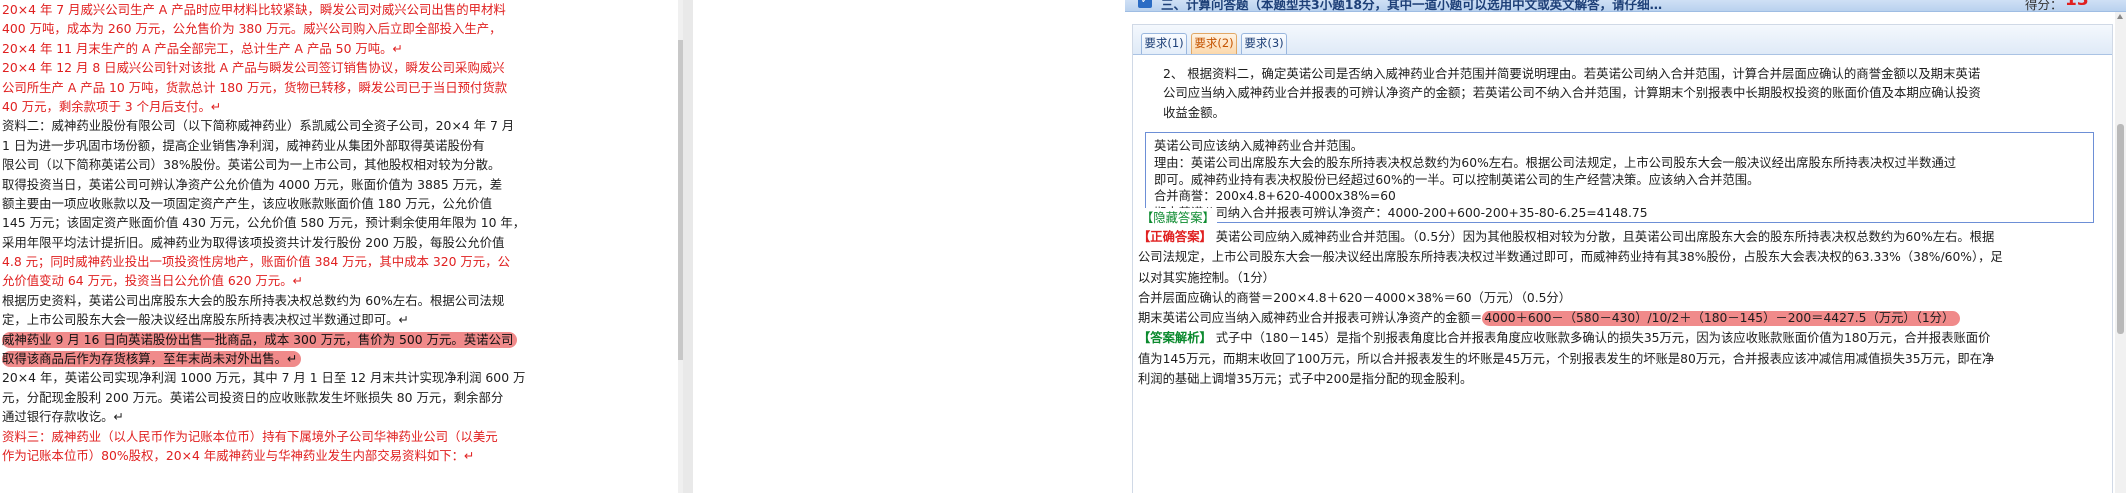 The image size is (2126, 493). Describe the element at coordinates (1206, 277) in the screenshot. I see `solution-line: 以对其实施控制。（1分）` at that location.